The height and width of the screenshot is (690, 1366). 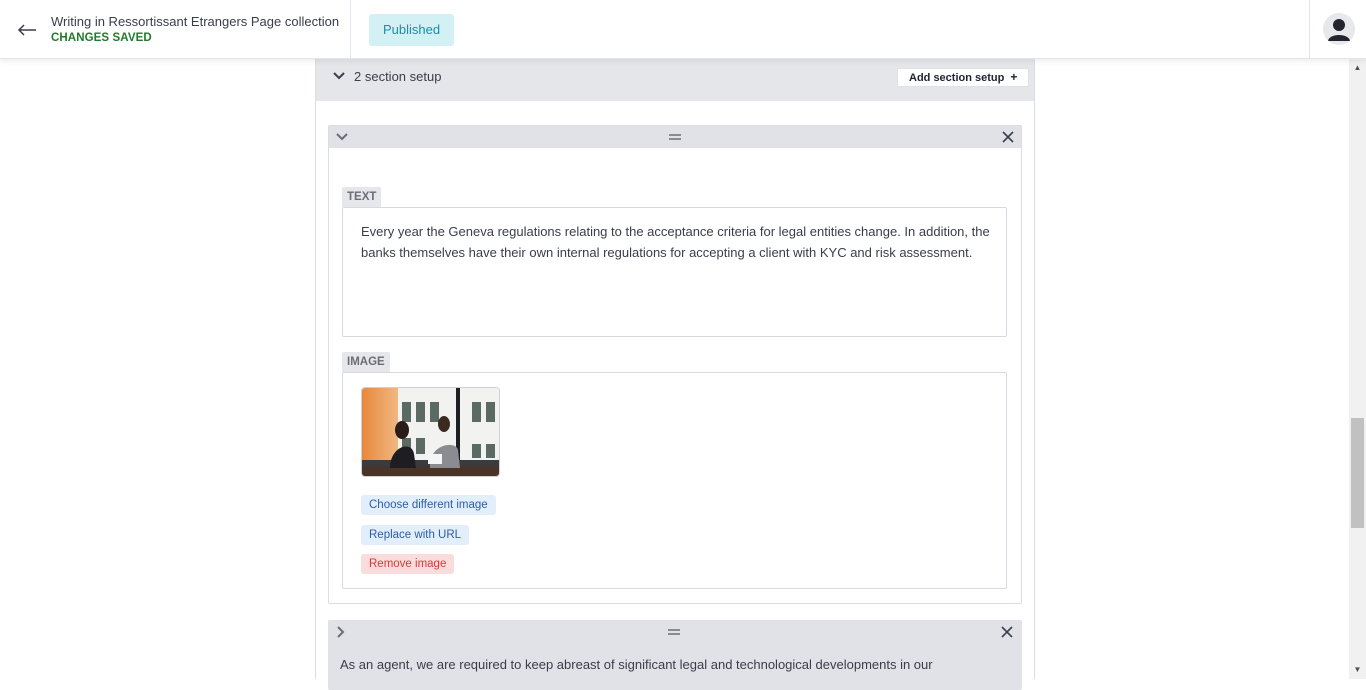 I want to click on header-divider, so click(x=350, y=29).